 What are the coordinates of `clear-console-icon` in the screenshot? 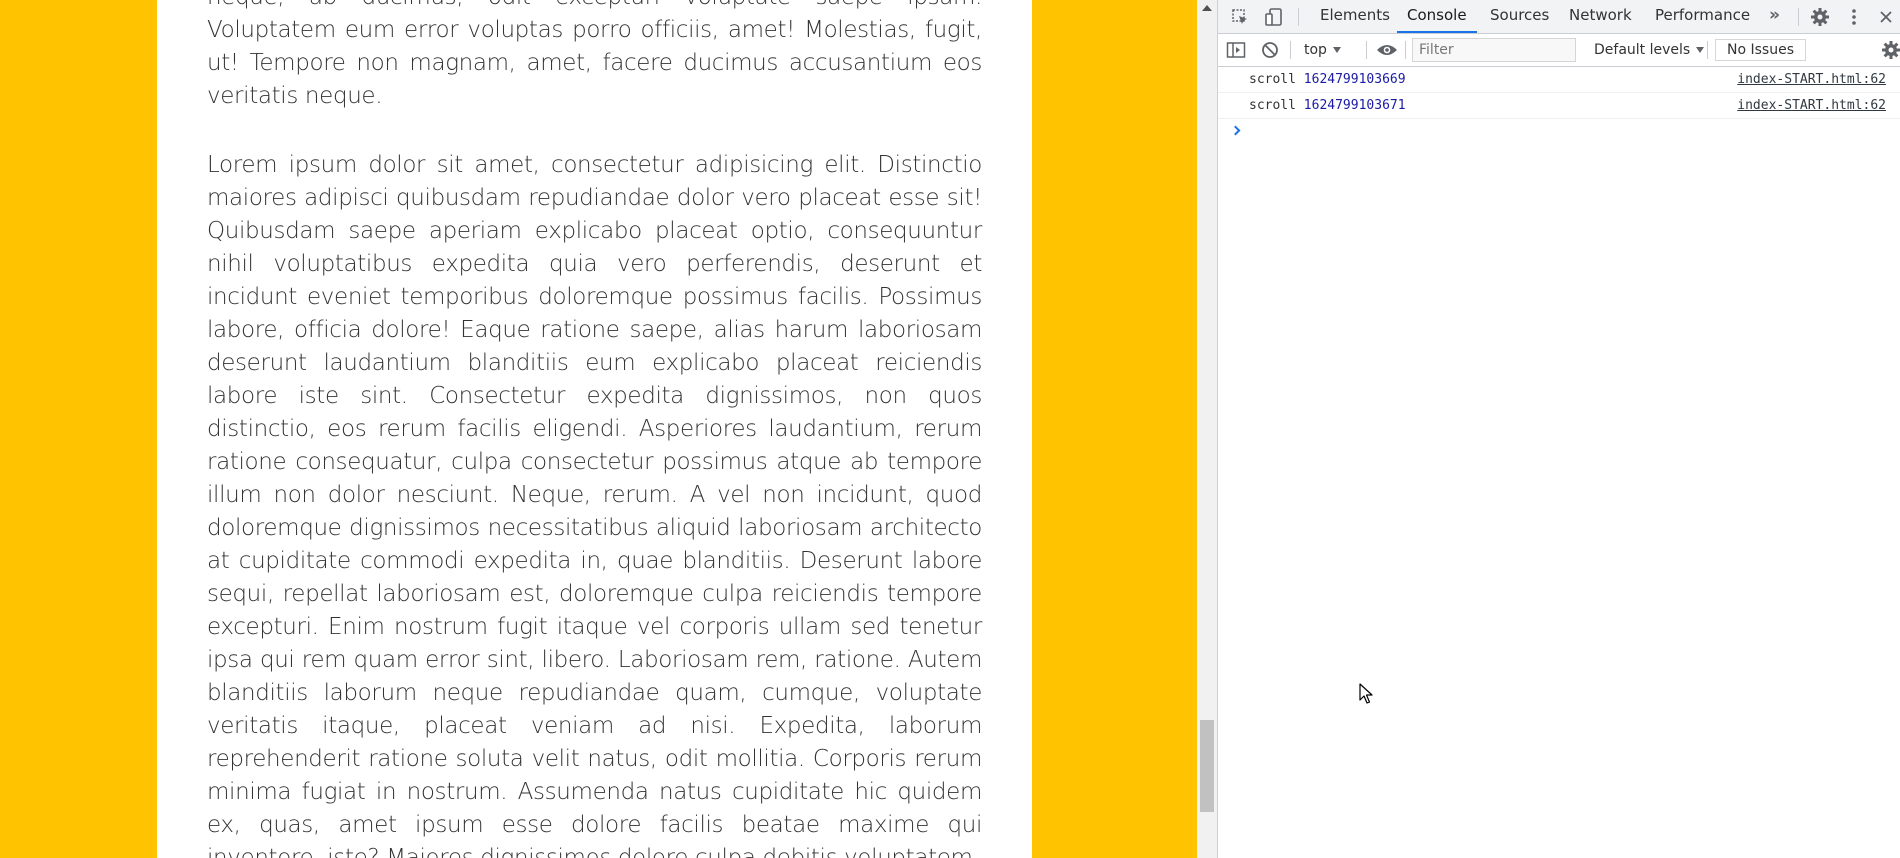 It's located at (1270, 50).